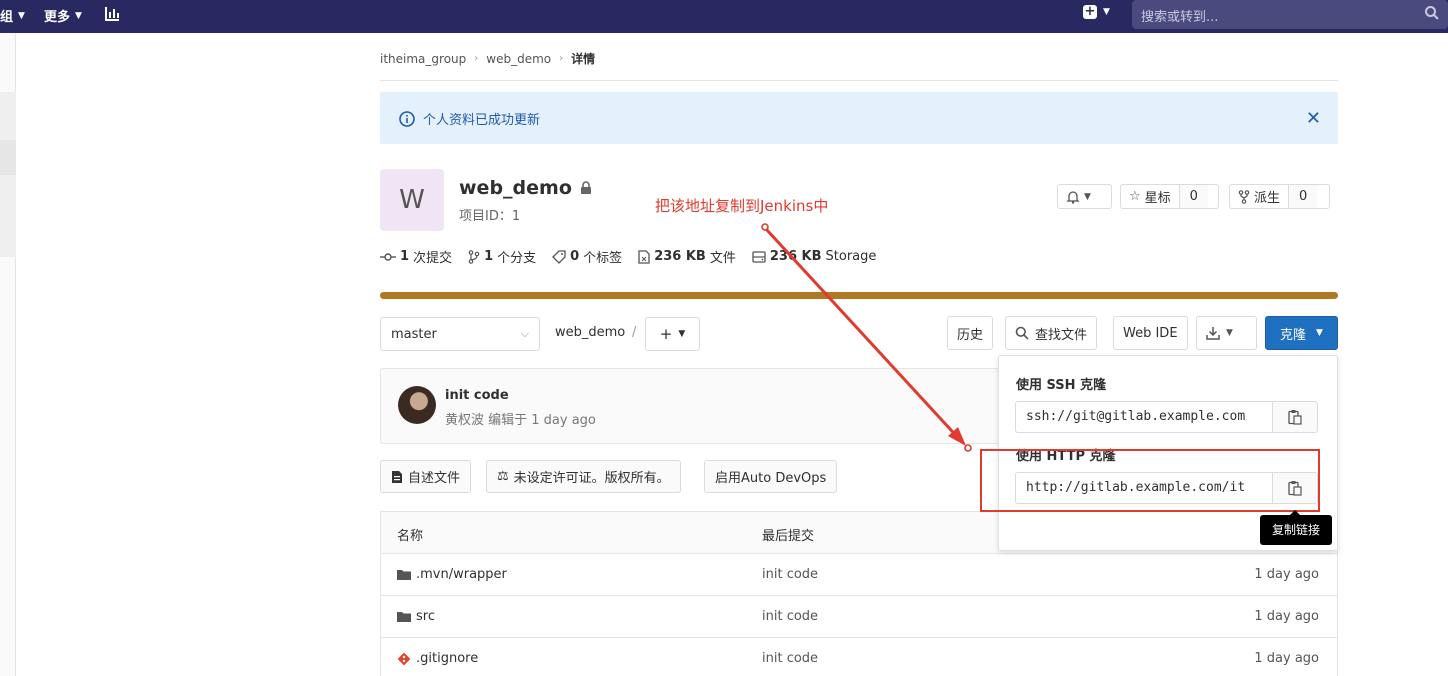  I want to click on clone-button: 克隆 ▼, so click(1301, 333).